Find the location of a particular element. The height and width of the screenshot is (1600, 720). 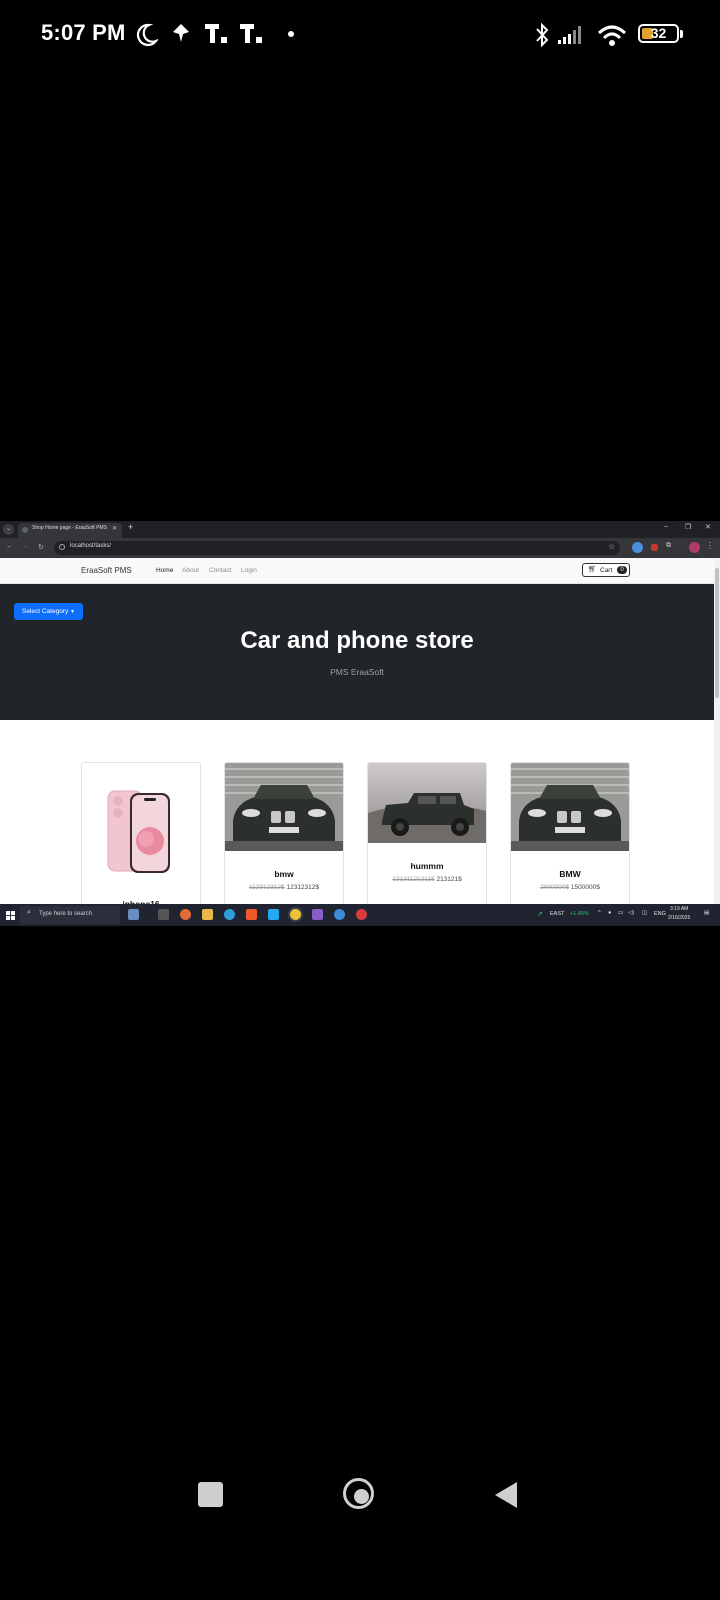

recents-button is located at coordinates (210, 1494).